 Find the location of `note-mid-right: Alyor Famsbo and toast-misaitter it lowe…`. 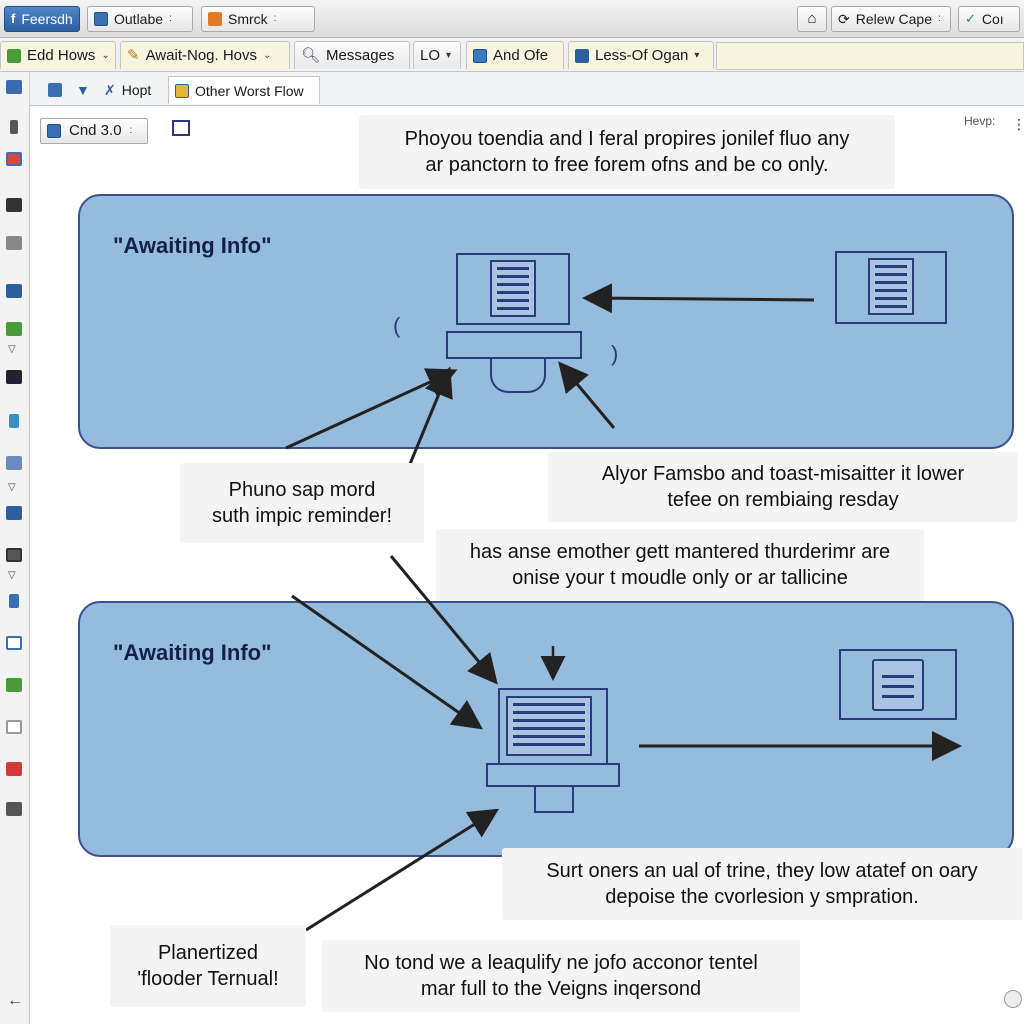

note-mid-right: Alyor Famsbo and toast-misaitter it lowe… is located at coordinates (783, 487).